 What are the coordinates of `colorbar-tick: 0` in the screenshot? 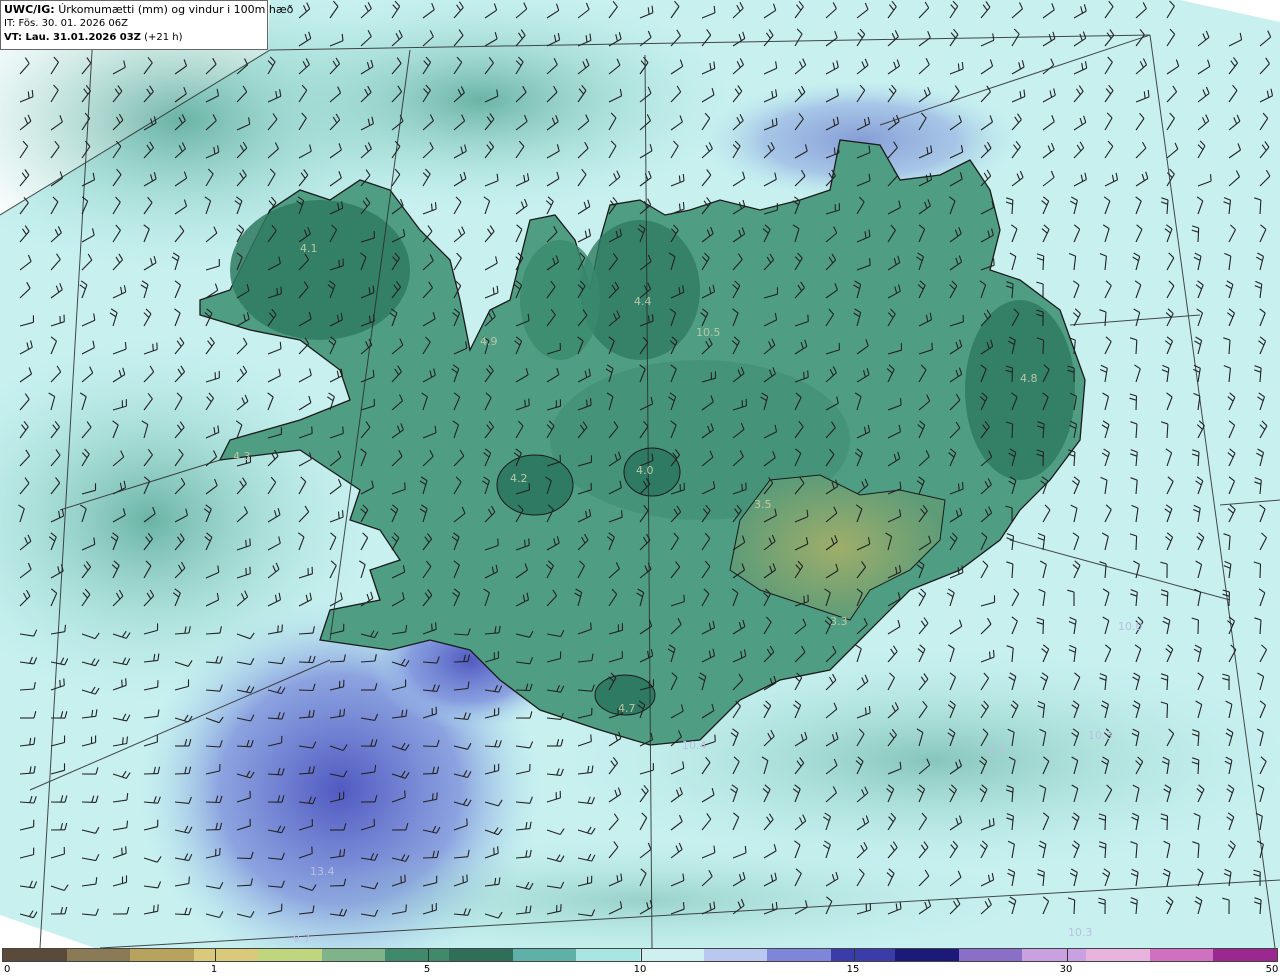 It's located at (7, 969).